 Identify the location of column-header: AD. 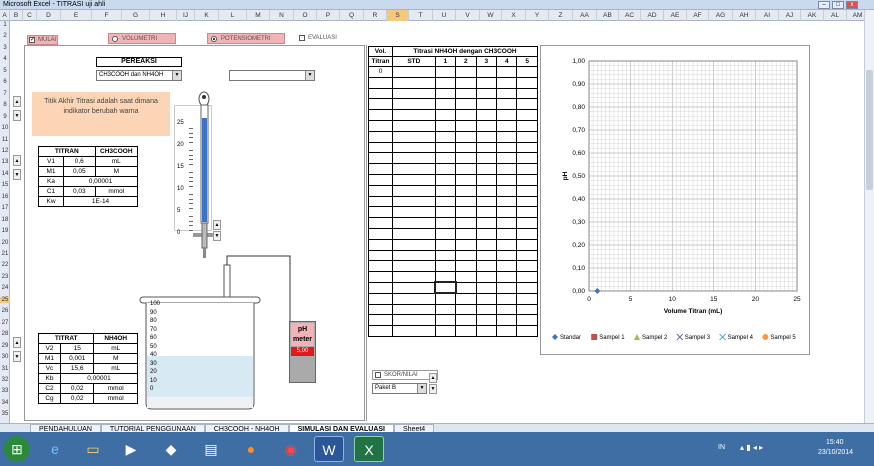
(652, 15).